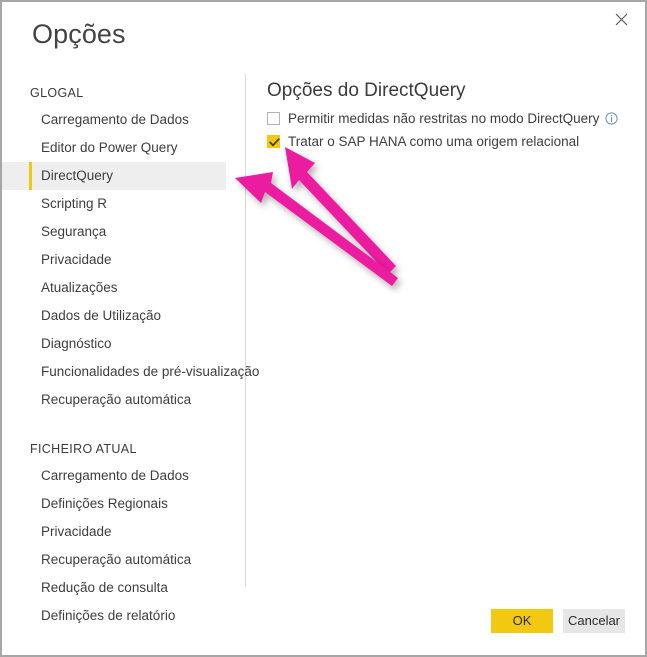 The height and width of the screenshot is (657, 647). Describe the element at coordinates (79, 34) in the screenshot. I see `dialog-title: Opções` at that location.